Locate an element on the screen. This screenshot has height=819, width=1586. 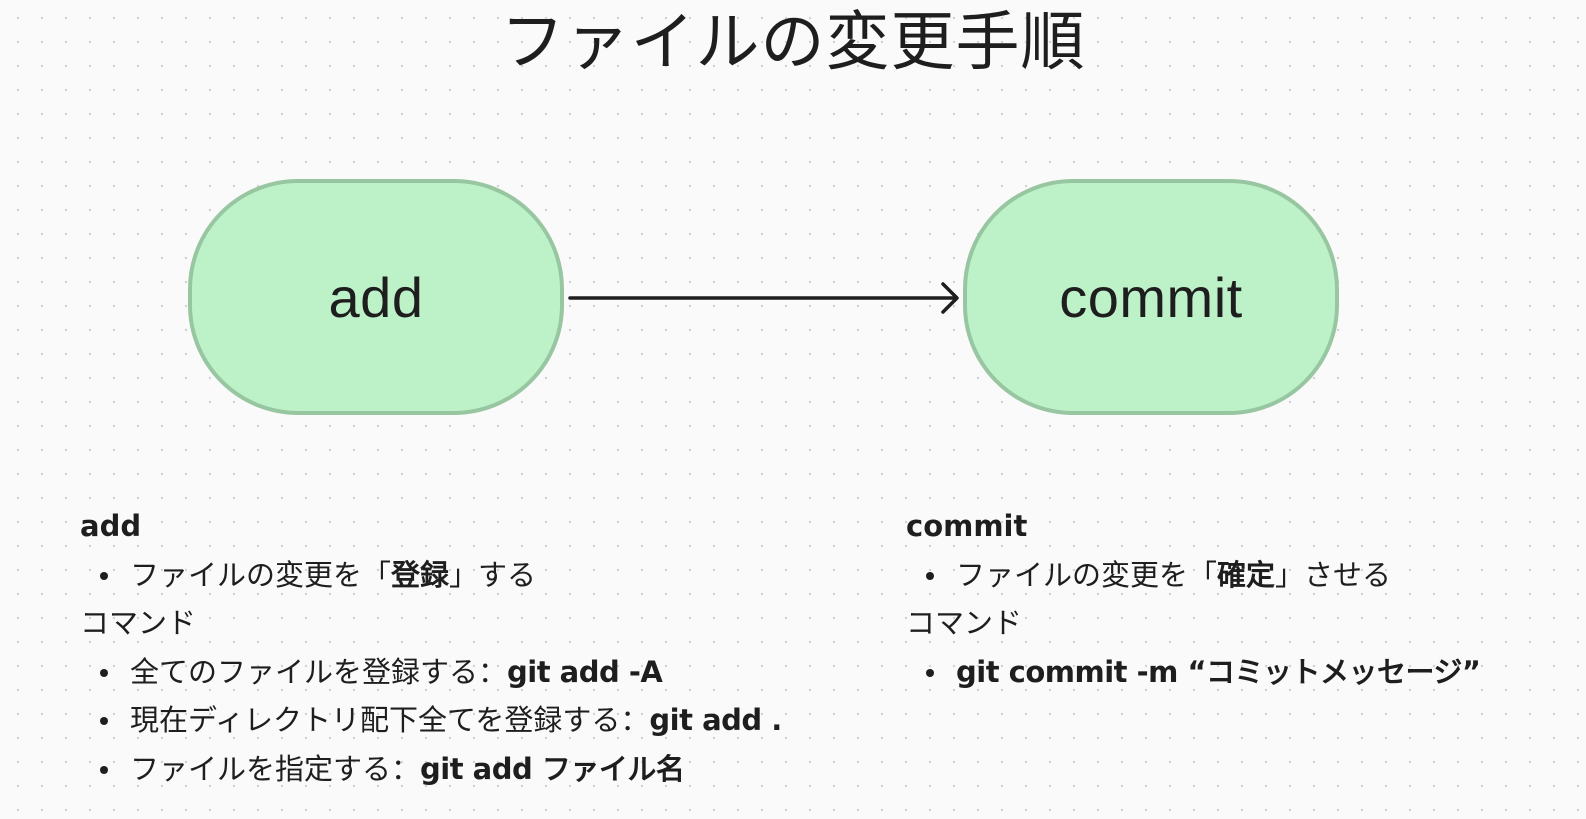
add-command-item: 現在ディレクトリ配下全てを登録する：git add . is located at coordinates (441, 720).